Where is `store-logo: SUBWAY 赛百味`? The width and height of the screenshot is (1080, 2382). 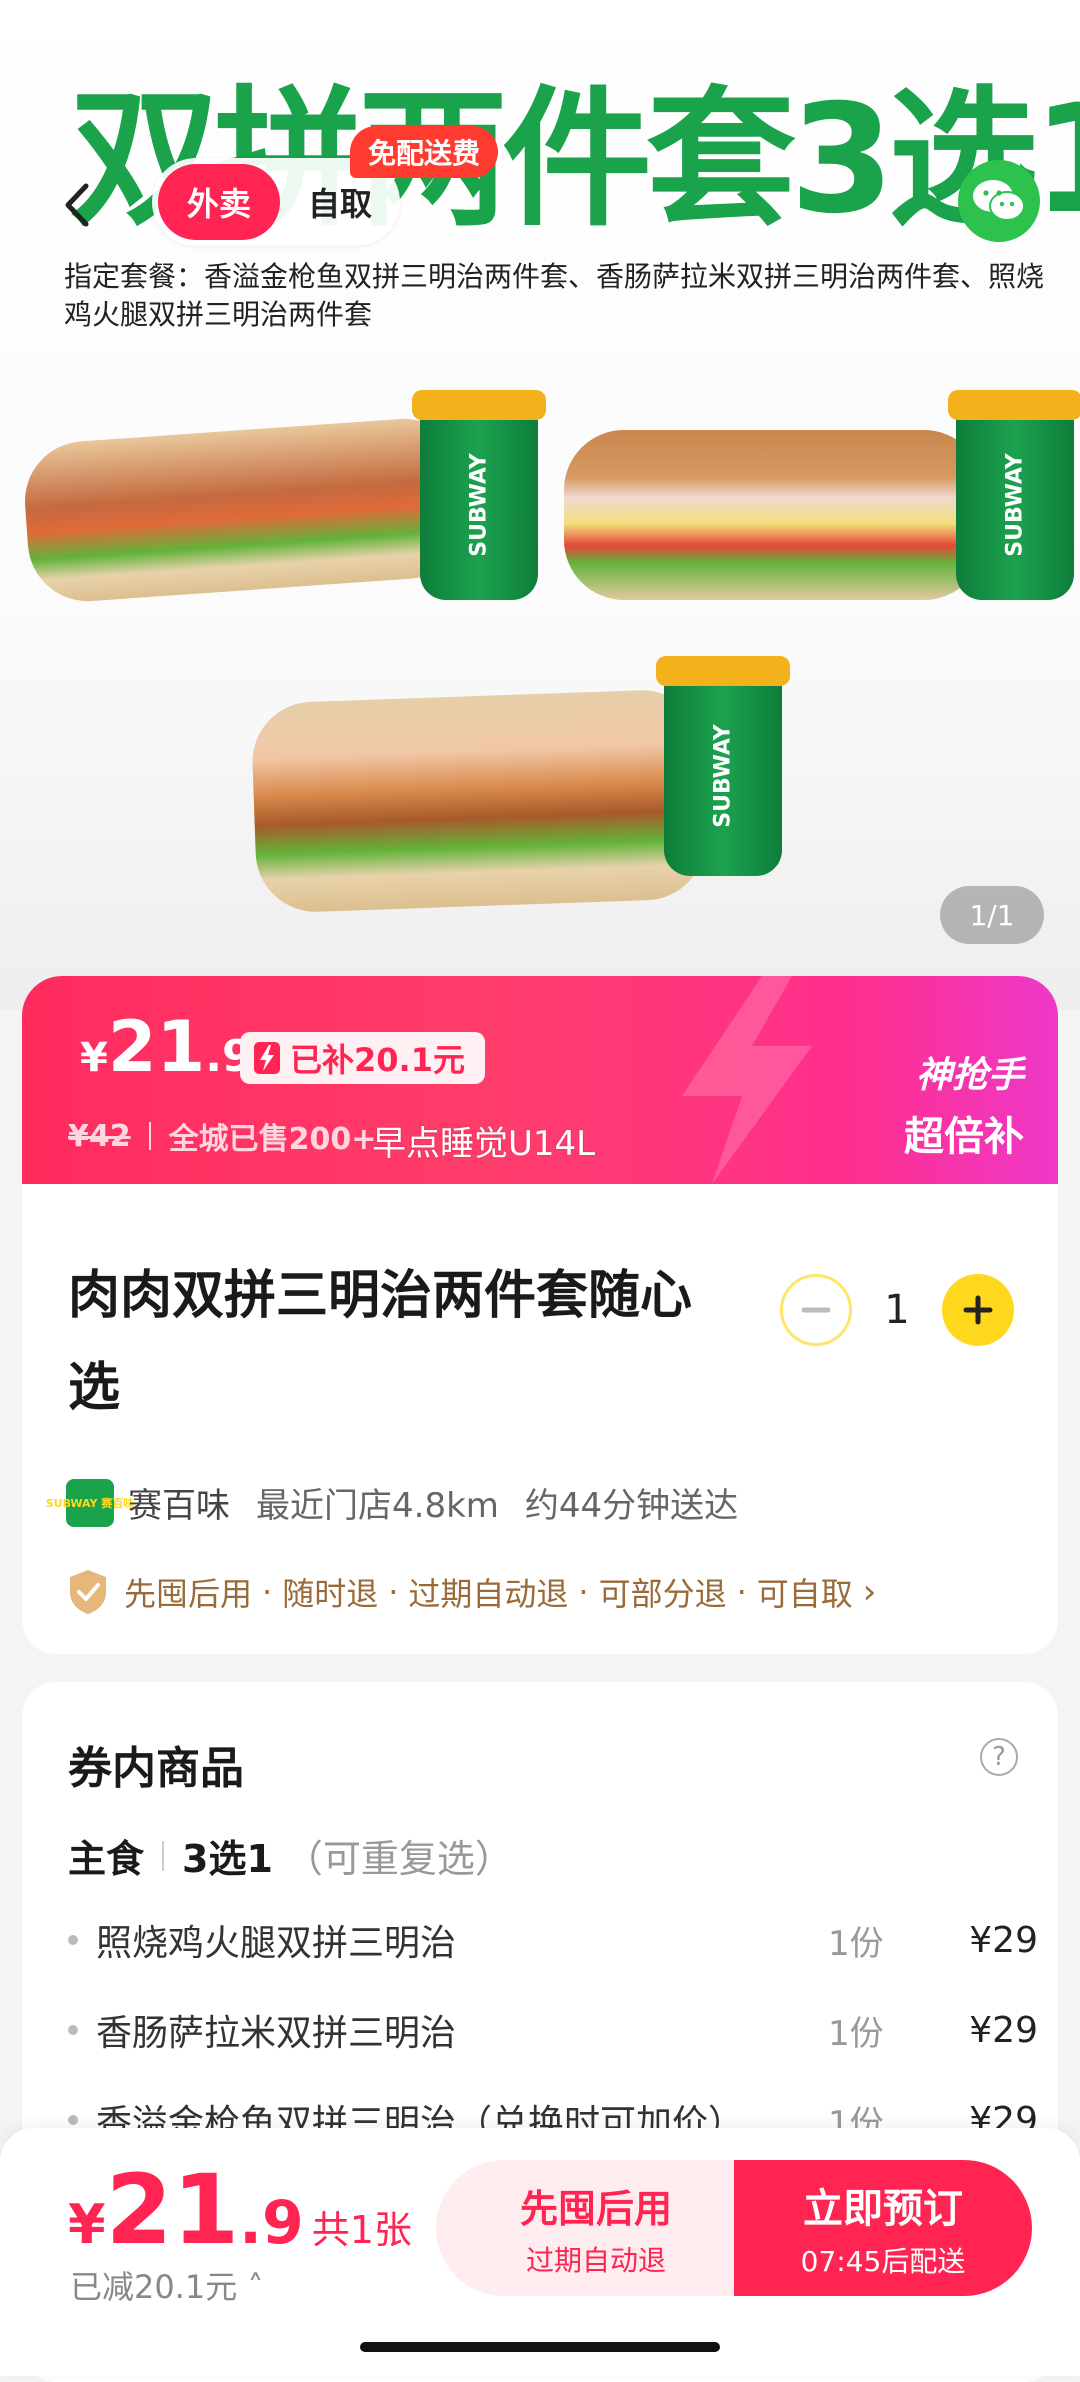
store-logo: SUBWAY 赛百味 is located at coordinates (90, 1502).